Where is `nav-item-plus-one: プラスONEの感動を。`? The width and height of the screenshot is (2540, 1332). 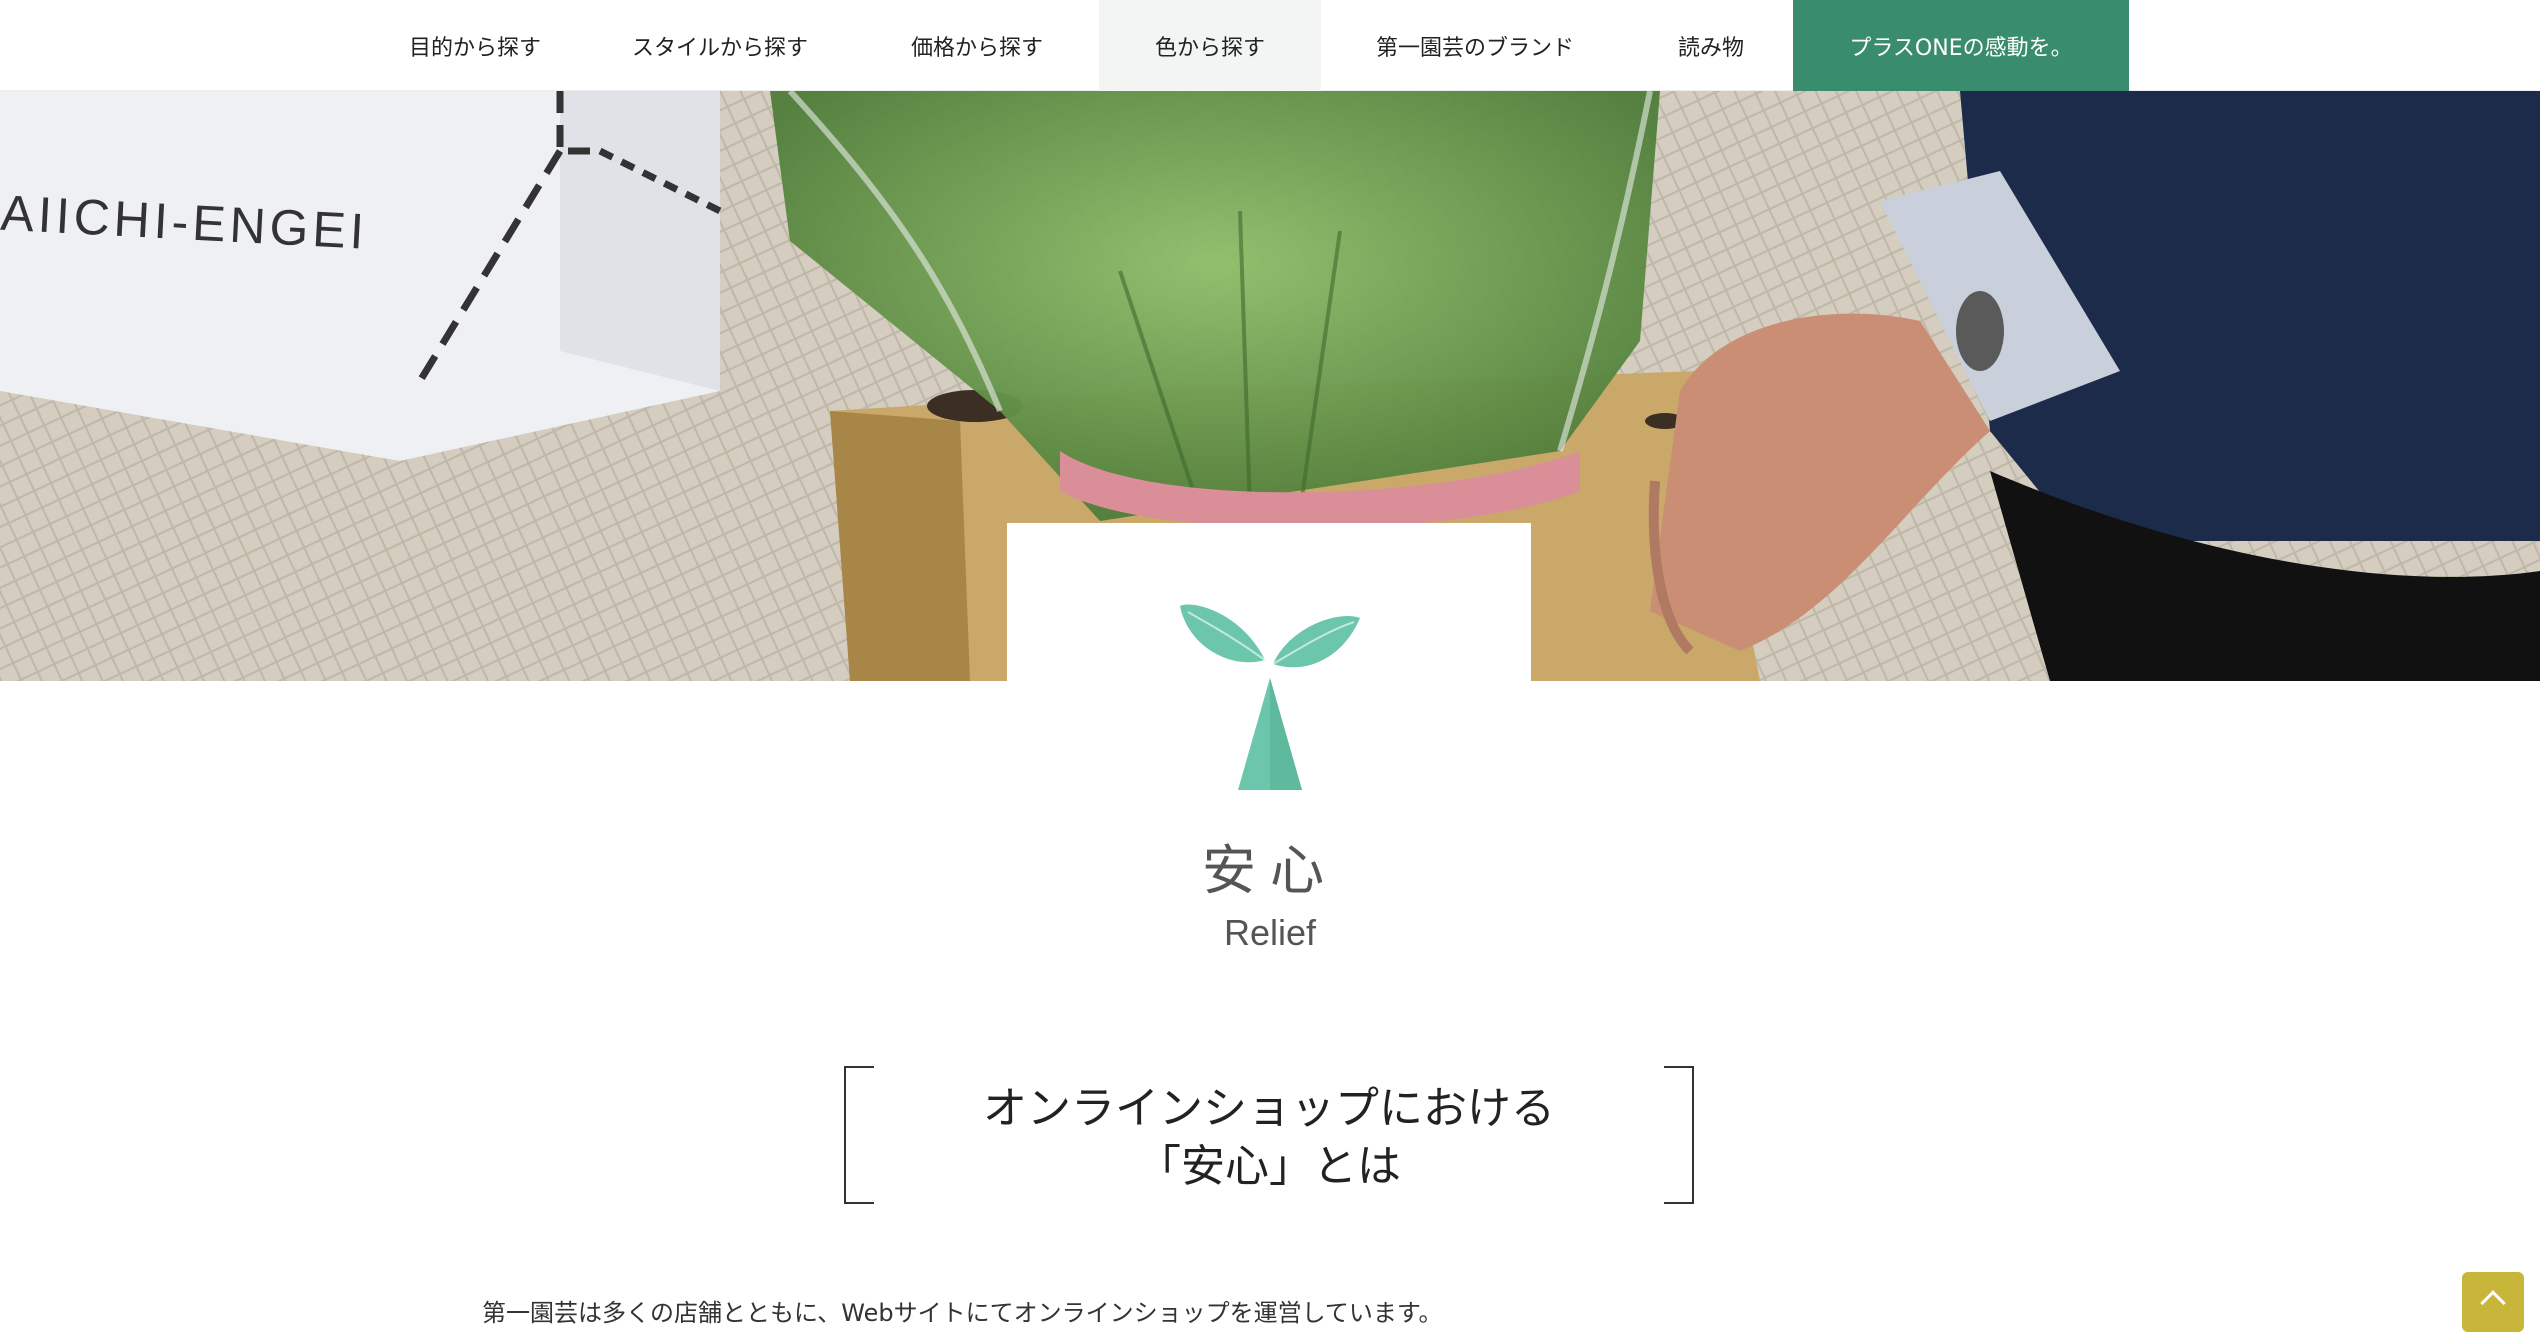 nav-item-plus-one: プラスONEの感動を。 is located at coordinates (1961, 45).